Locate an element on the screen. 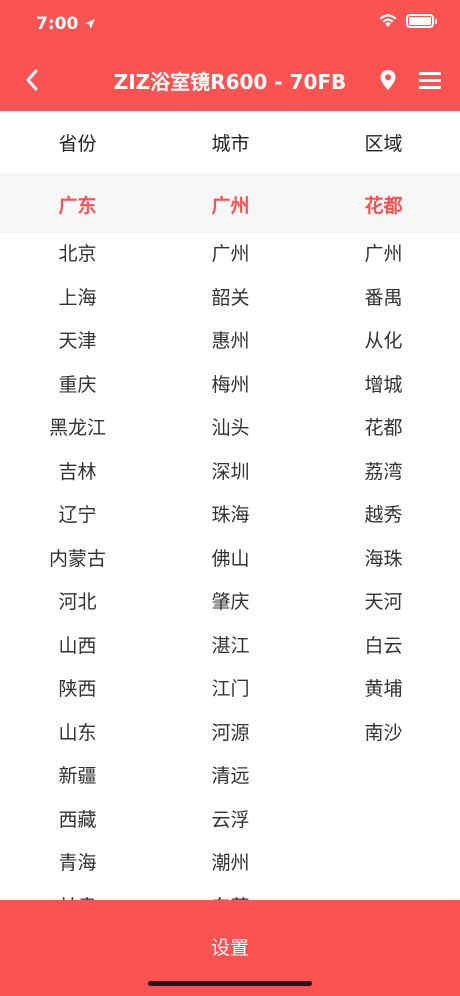 Image resolution: width=460 pixels, height=996 pixels. city-item: 江门 is located at coordinates (230, 690).